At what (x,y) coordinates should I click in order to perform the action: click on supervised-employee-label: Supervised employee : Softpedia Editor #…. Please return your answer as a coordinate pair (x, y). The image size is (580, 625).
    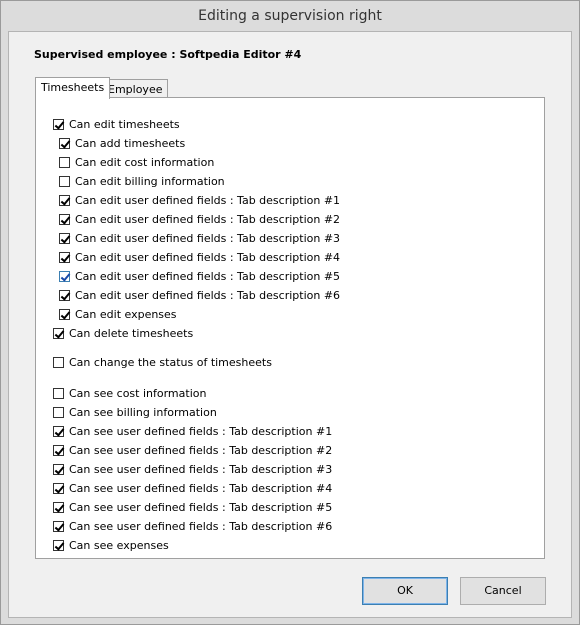
    Looking at the image, I should click on (168, 54).